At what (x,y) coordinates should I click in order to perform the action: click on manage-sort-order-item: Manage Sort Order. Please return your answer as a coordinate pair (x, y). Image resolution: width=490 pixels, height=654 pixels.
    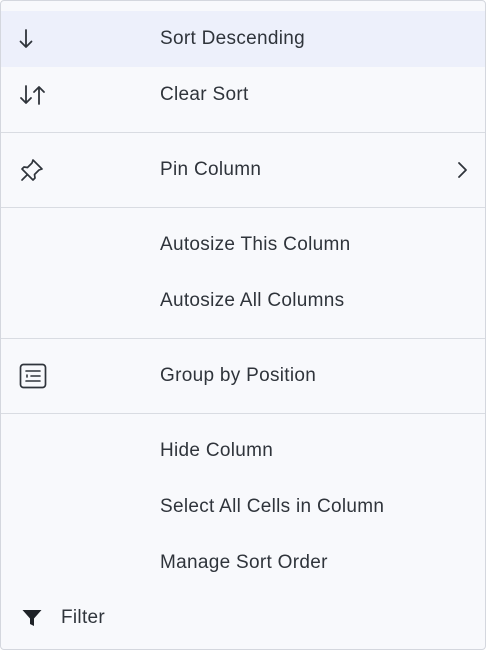
    Looking at the image, I should click on (243, 563).